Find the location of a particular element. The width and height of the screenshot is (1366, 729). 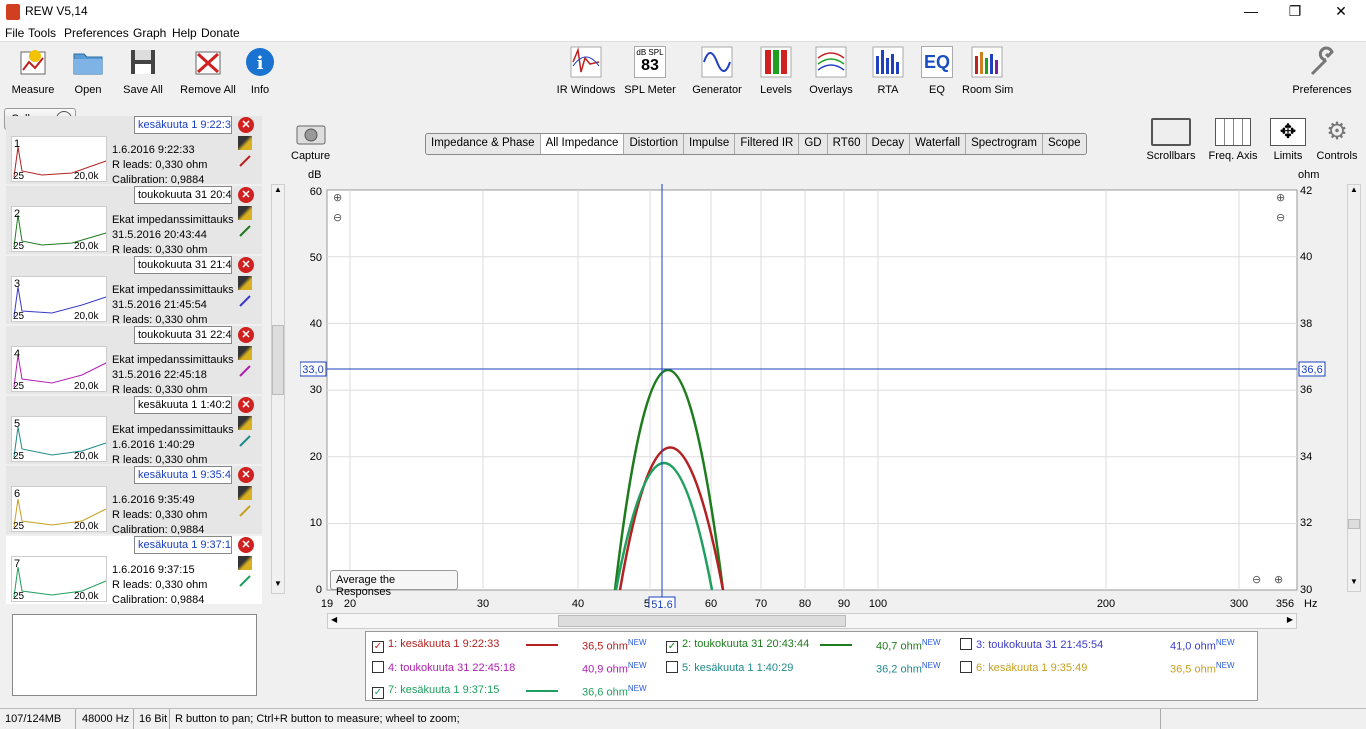

tab-decay: Decay is located at coordinates (889, 144).